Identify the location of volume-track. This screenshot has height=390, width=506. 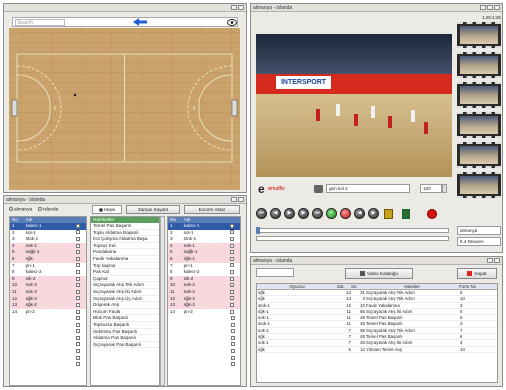
(352, 238).